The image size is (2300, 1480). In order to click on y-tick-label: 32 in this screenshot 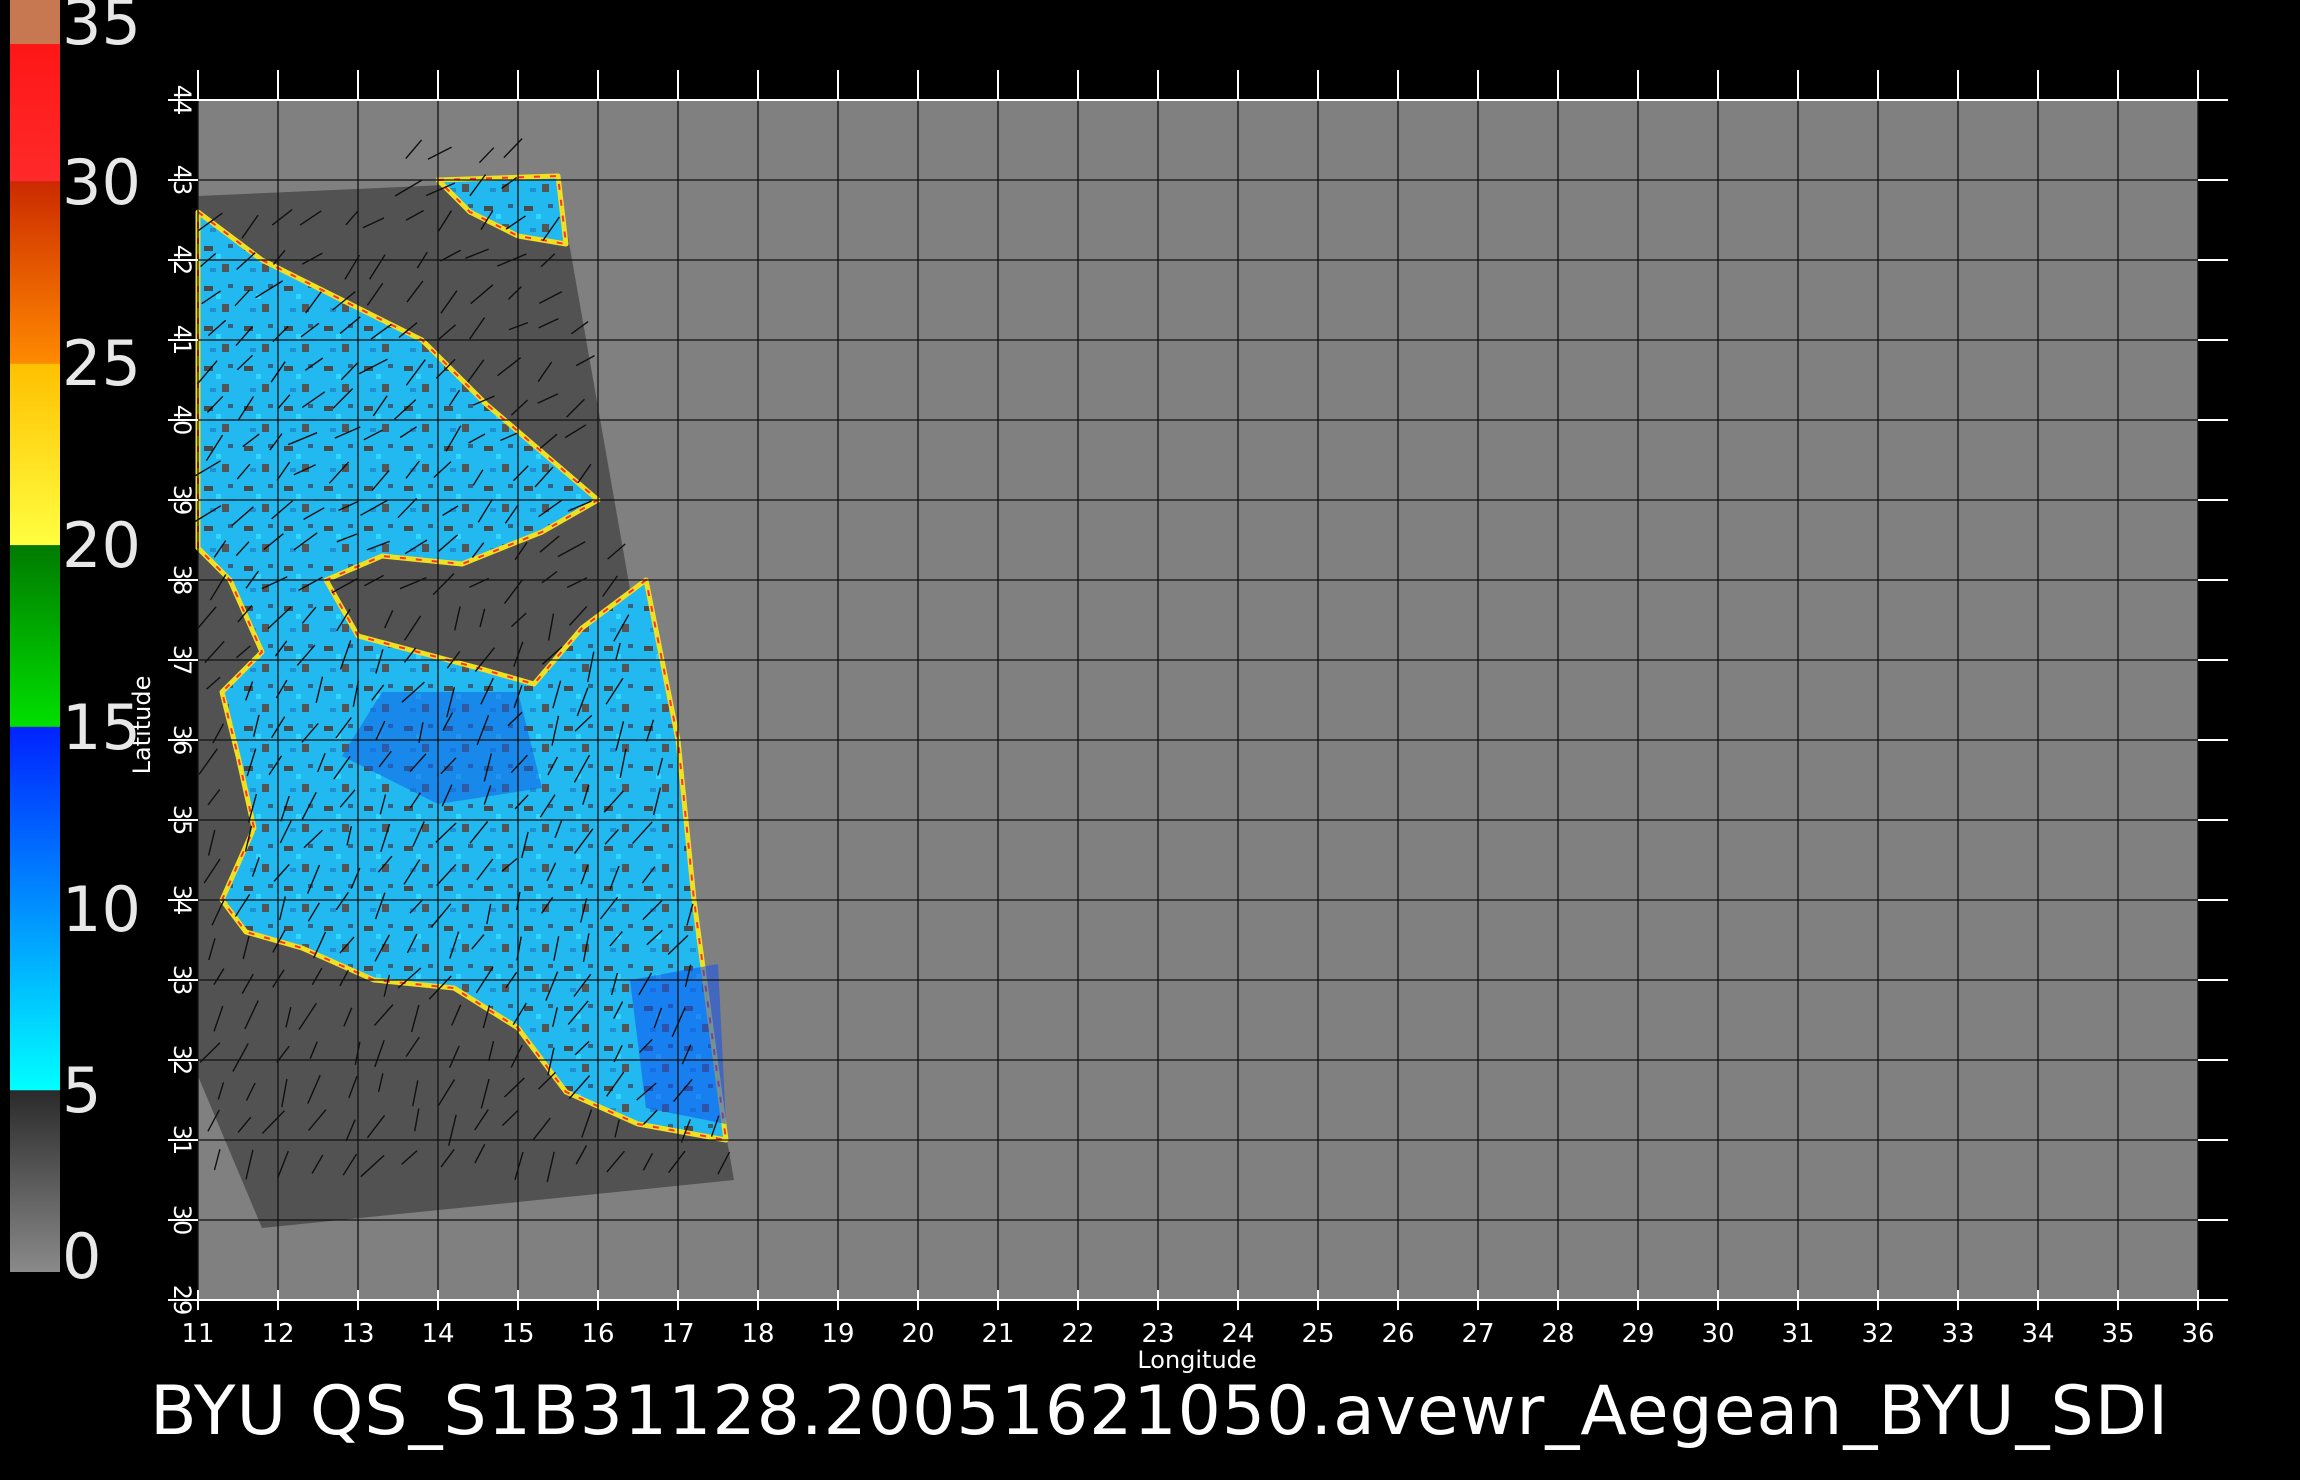, I will do `click(182, 1060)`.